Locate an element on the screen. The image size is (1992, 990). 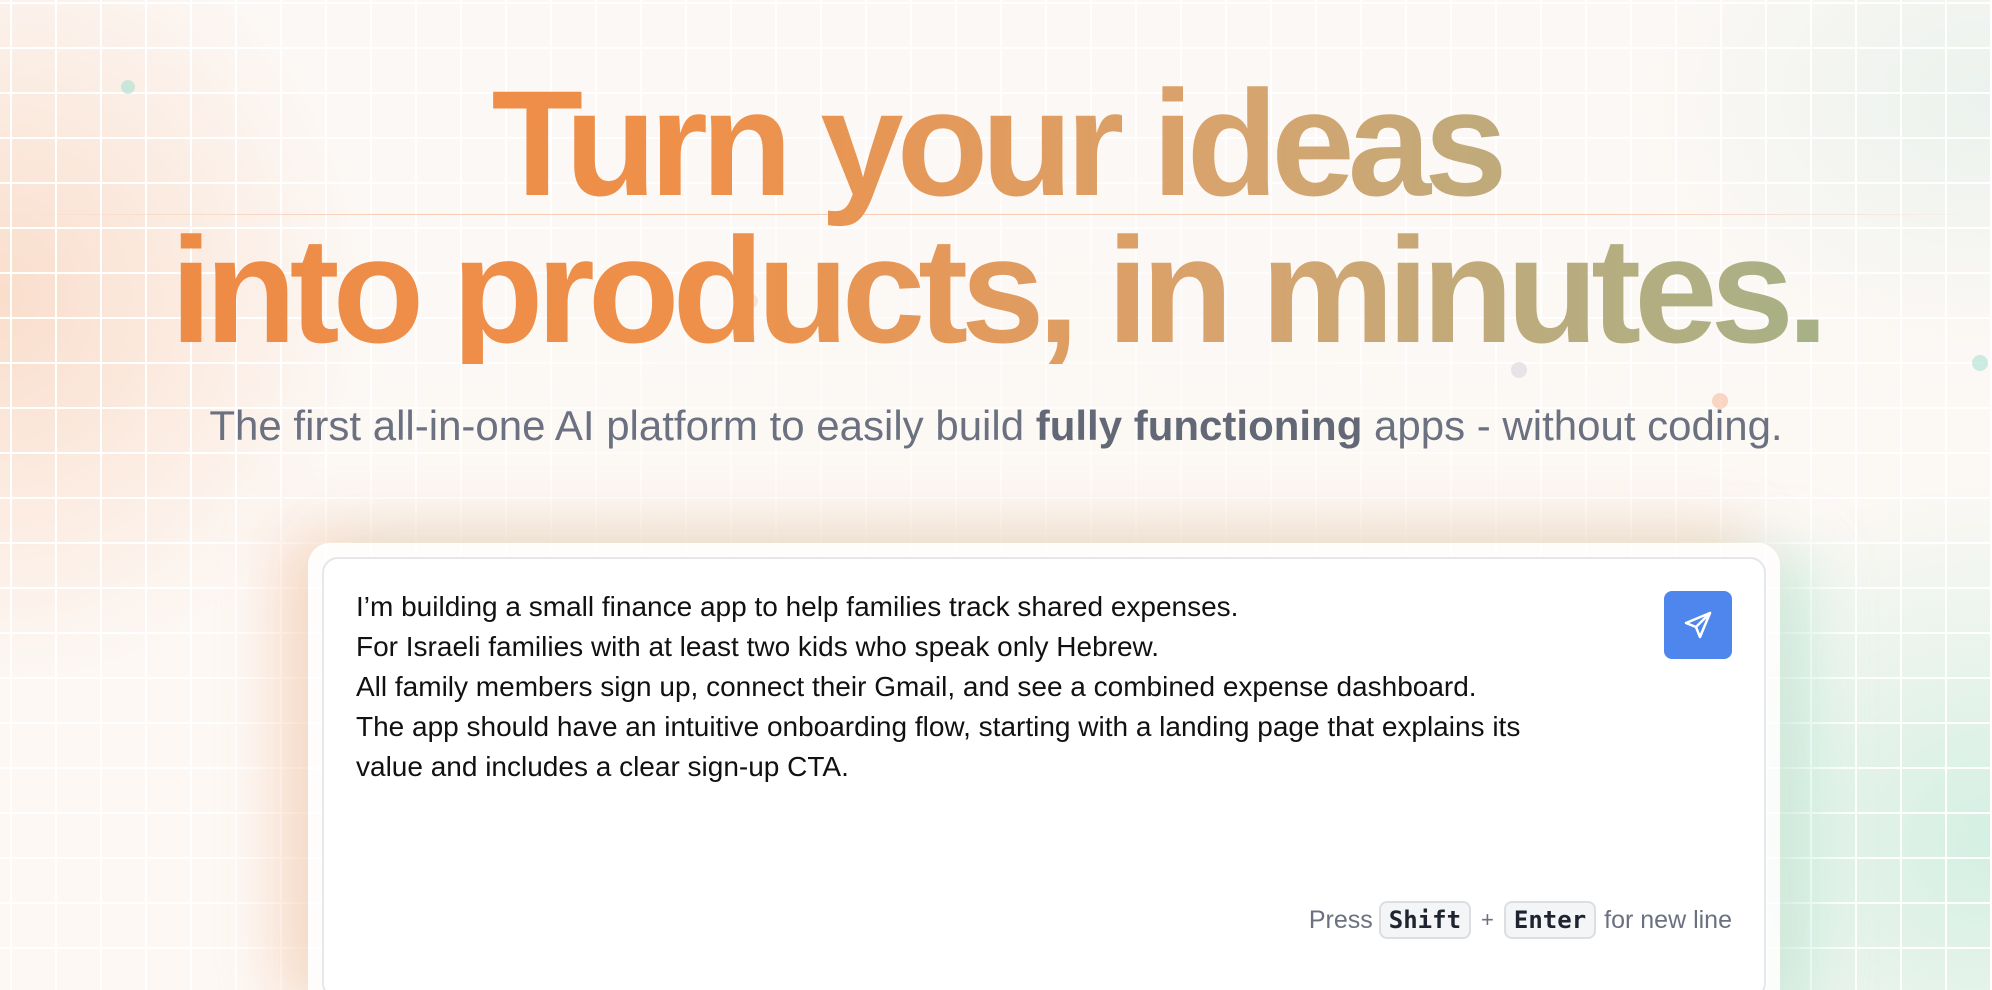
headline-line-2: into products, in minutes. is located at coordinates (996, 290).